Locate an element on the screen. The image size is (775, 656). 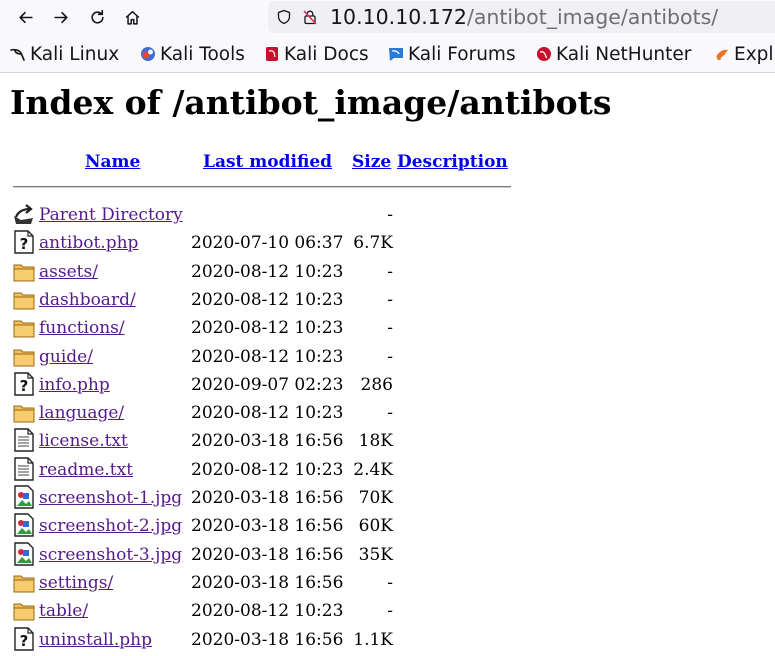
bookmark-label: Kali Forums is located at coordinates (462, 54).